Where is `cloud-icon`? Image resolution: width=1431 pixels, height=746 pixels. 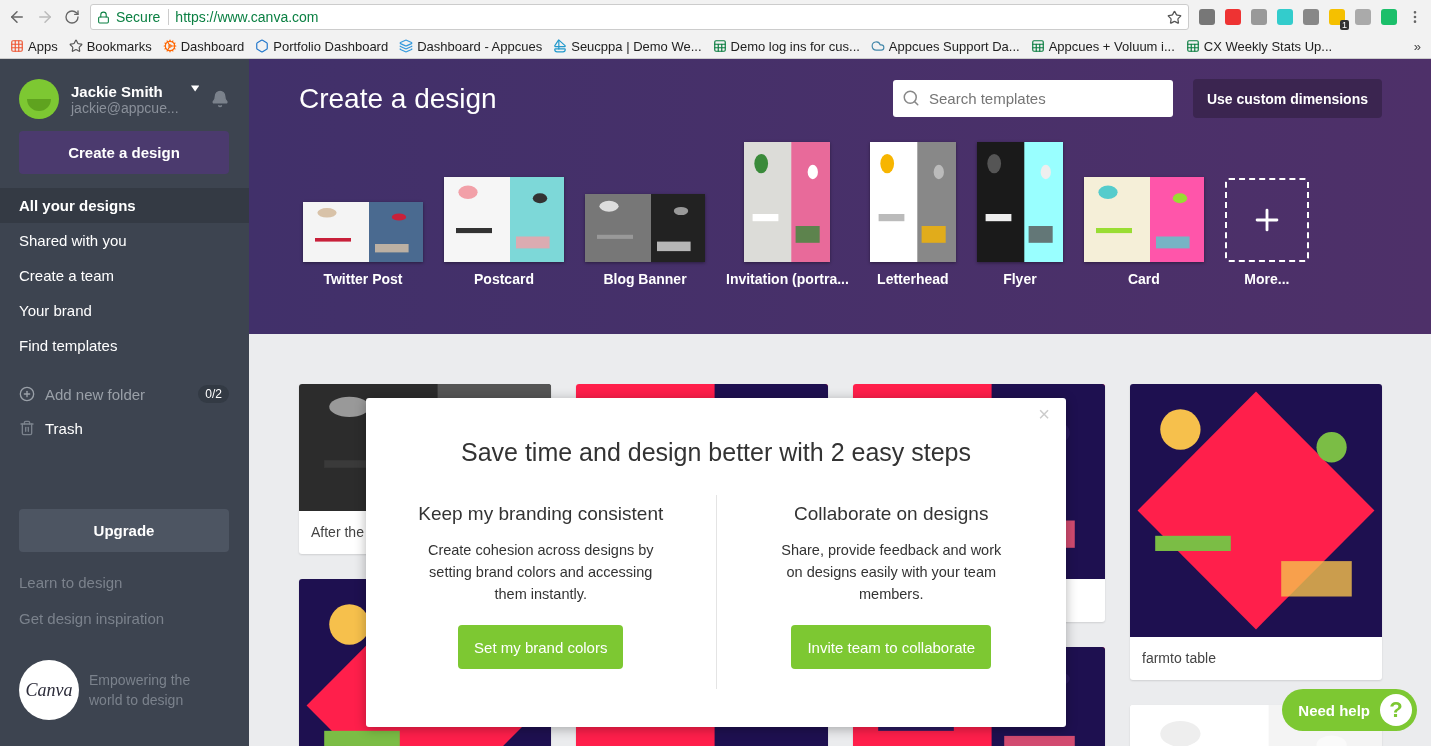 cloud-icon is located at coordinates (877, 46).